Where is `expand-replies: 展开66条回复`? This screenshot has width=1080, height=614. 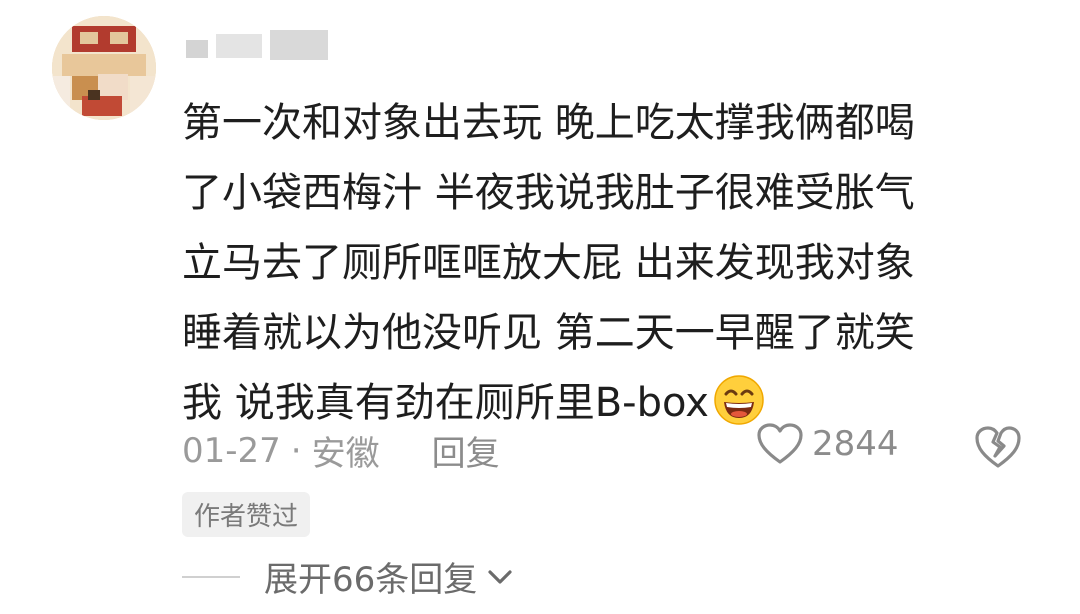 expand-replies: 展开66条回复 is located at coordinates (349, 576).